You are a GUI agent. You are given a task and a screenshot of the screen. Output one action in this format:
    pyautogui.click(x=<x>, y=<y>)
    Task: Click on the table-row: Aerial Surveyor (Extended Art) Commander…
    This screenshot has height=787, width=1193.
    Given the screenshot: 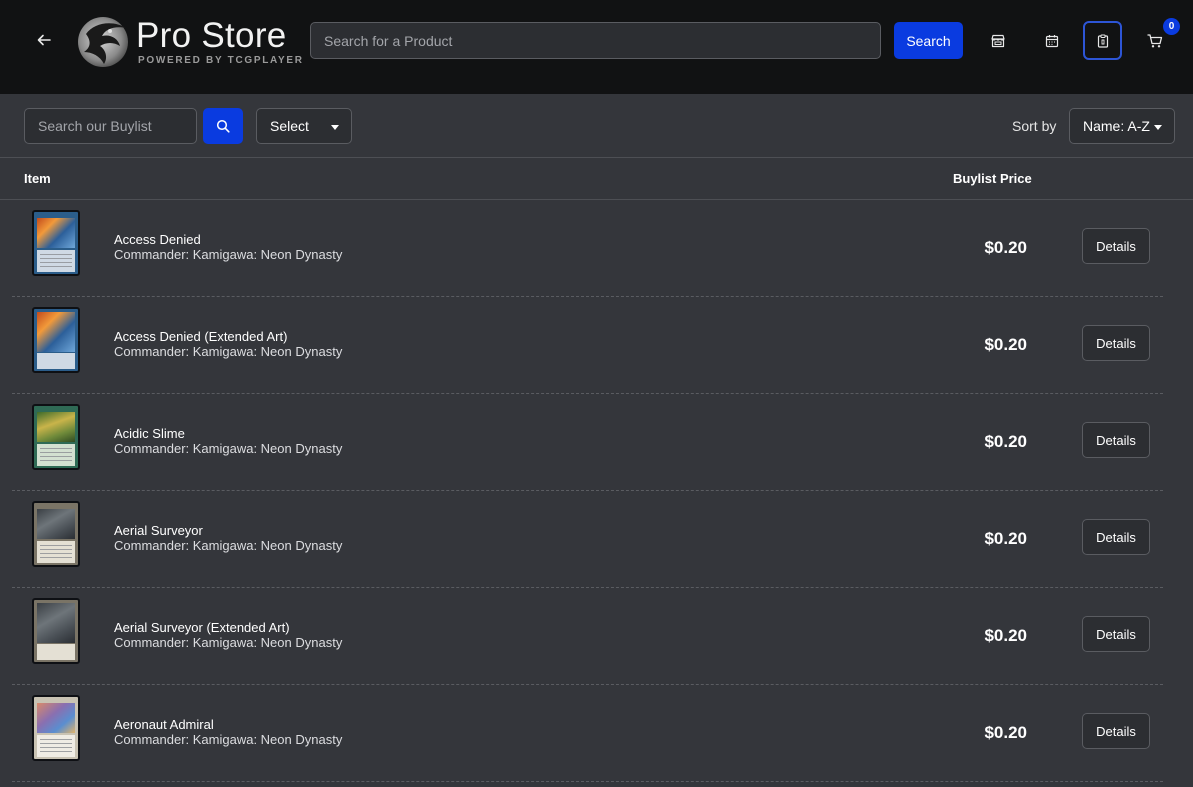 What is the action you would take?
    pyautogui.click(x=596, y=636)
    